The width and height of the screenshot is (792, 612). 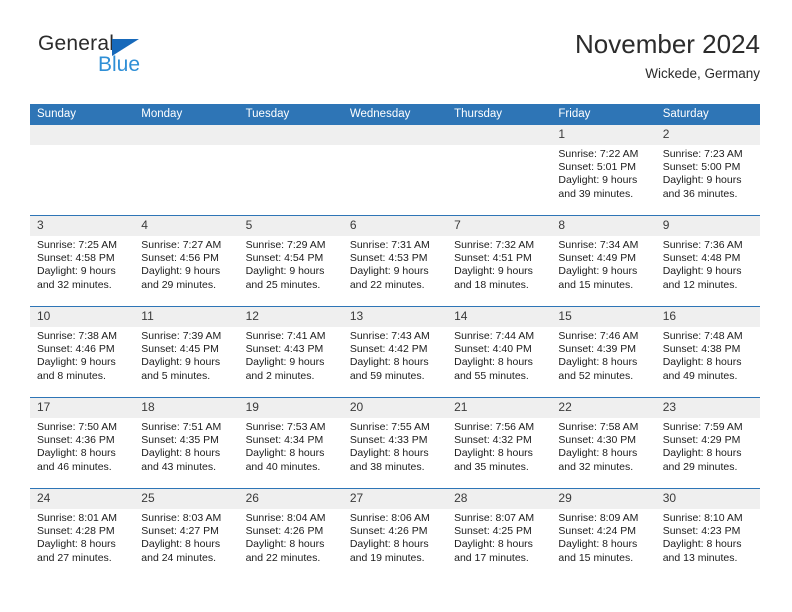 I want to click on daylight-line2: and 52 minutes., so click(x=596, y=375).